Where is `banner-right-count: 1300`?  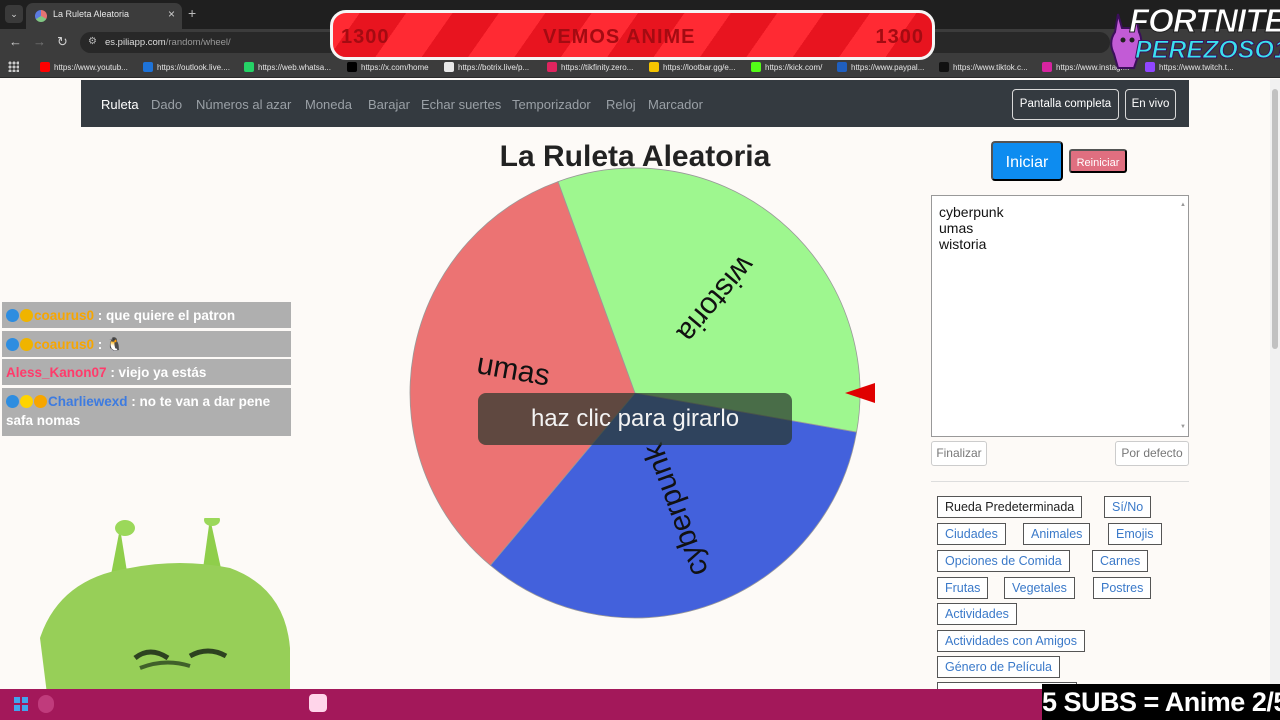
banner-right-count: 1300 is located at coordinates (899, 37).